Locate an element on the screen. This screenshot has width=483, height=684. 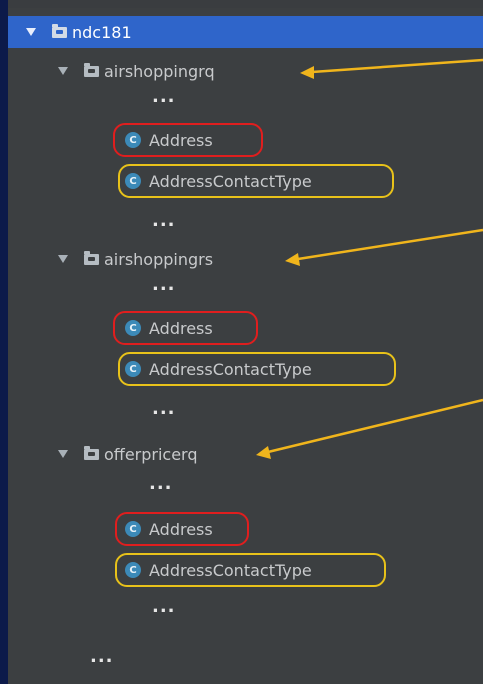
tree-node-package-offerpricerq: offerpricerq is located at coordinates (103, 454).